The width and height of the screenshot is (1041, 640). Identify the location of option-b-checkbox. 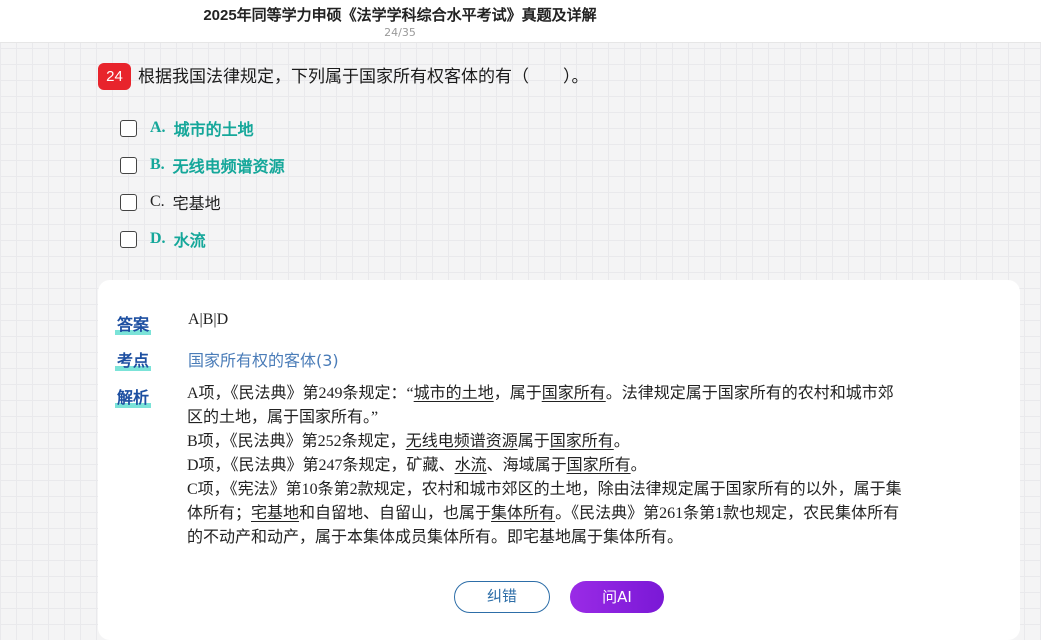
(128, 165).